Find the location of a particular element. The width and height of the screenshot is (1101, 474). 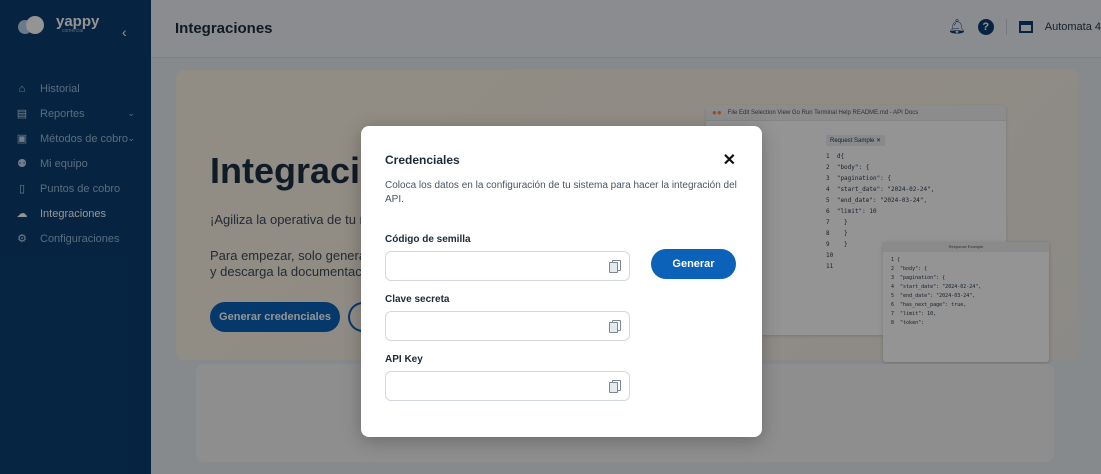

close-icon: ✕ is located at coordinates (729, 160).